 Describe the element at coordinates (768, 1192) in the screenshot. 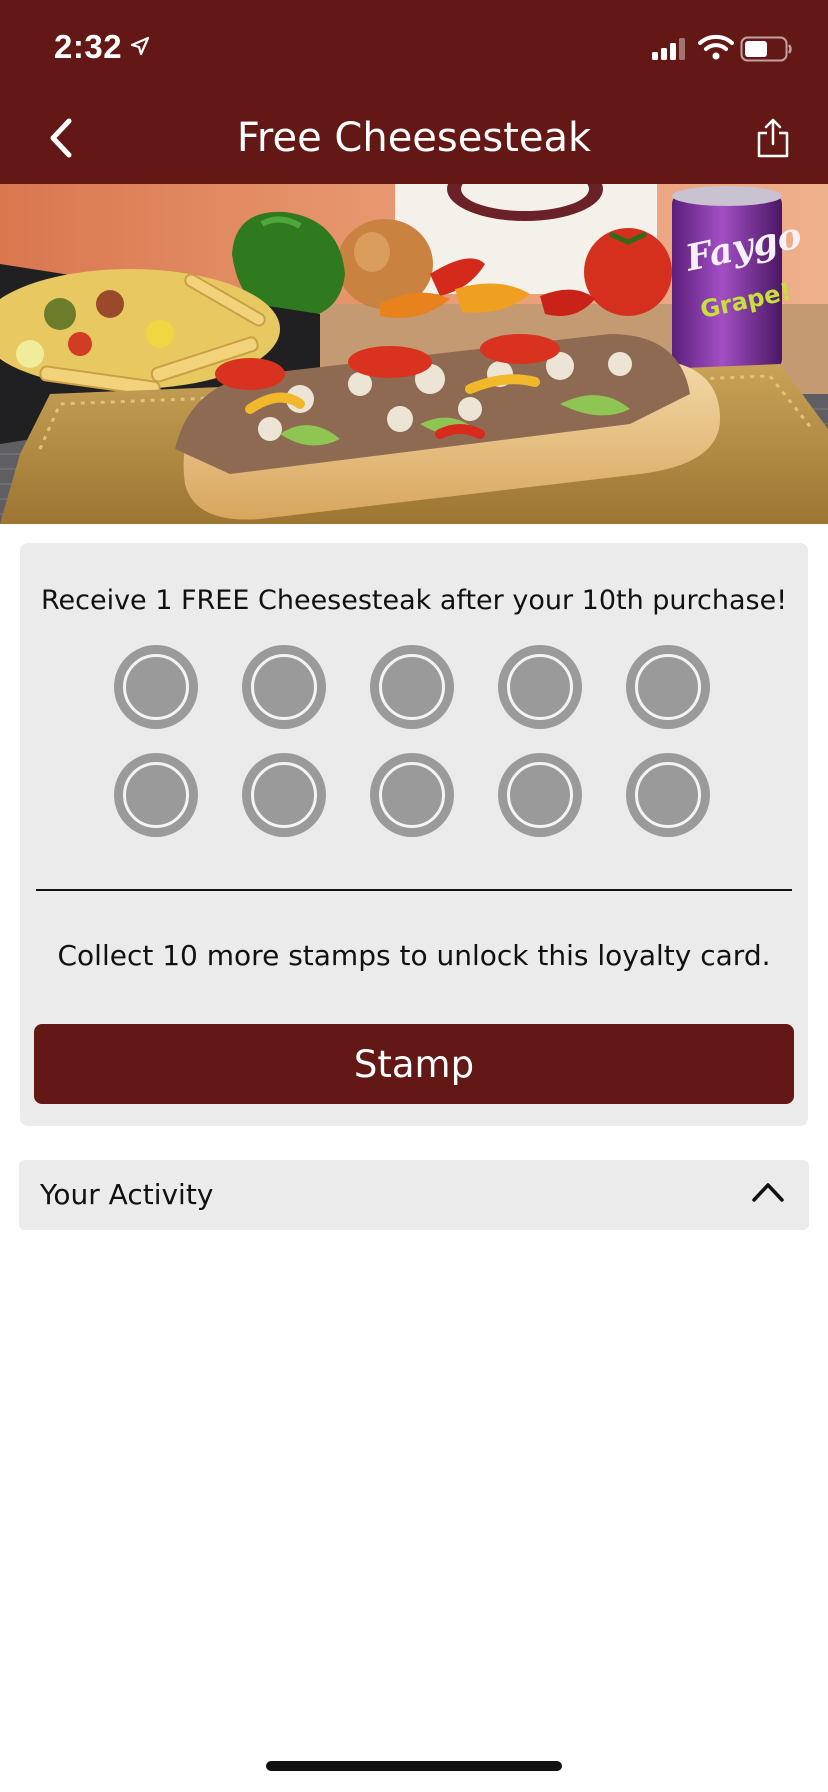

I see `chevron-up-icon` at that location.